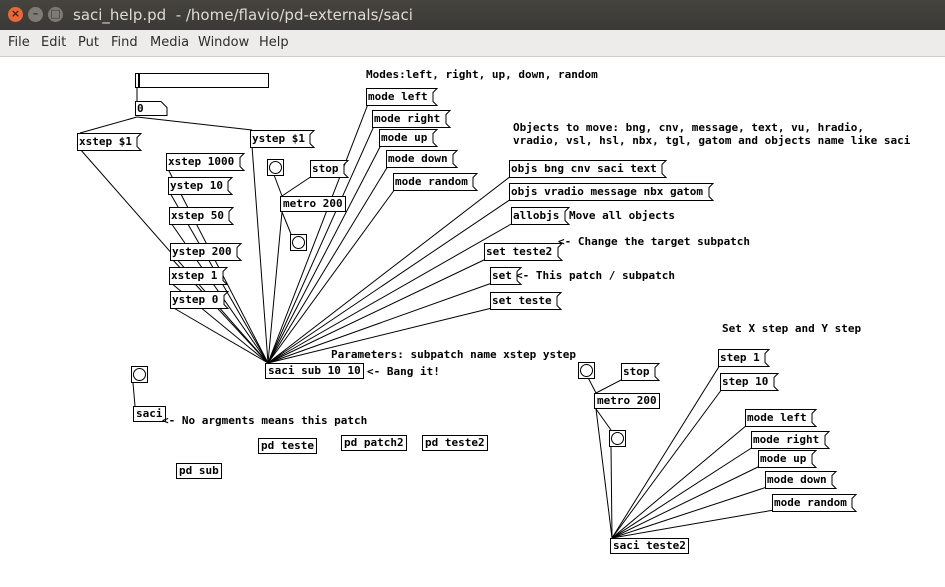  I want to click on bang-output, so click(298, 242).